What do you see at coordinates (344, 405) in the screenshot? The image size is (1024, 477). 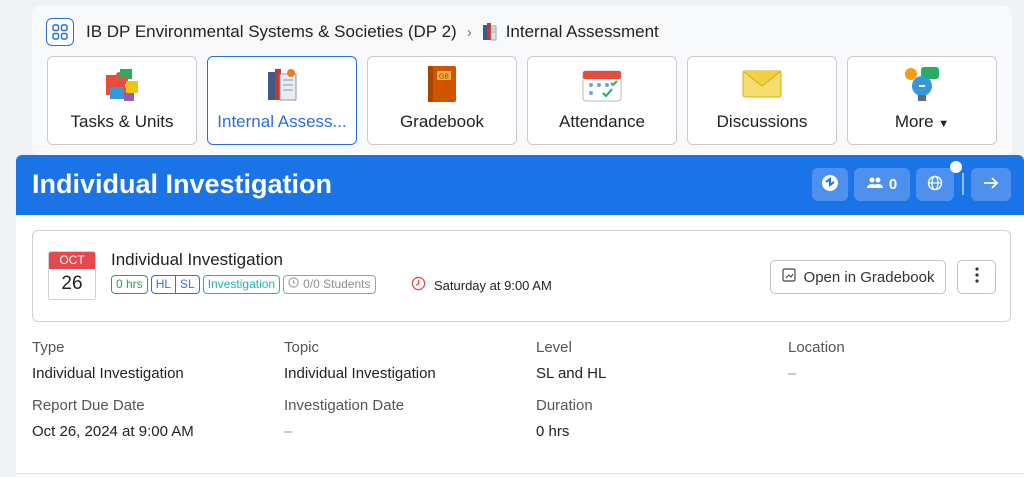 I see `detail-label: Investigation Date` at bounding box center [344, 405].